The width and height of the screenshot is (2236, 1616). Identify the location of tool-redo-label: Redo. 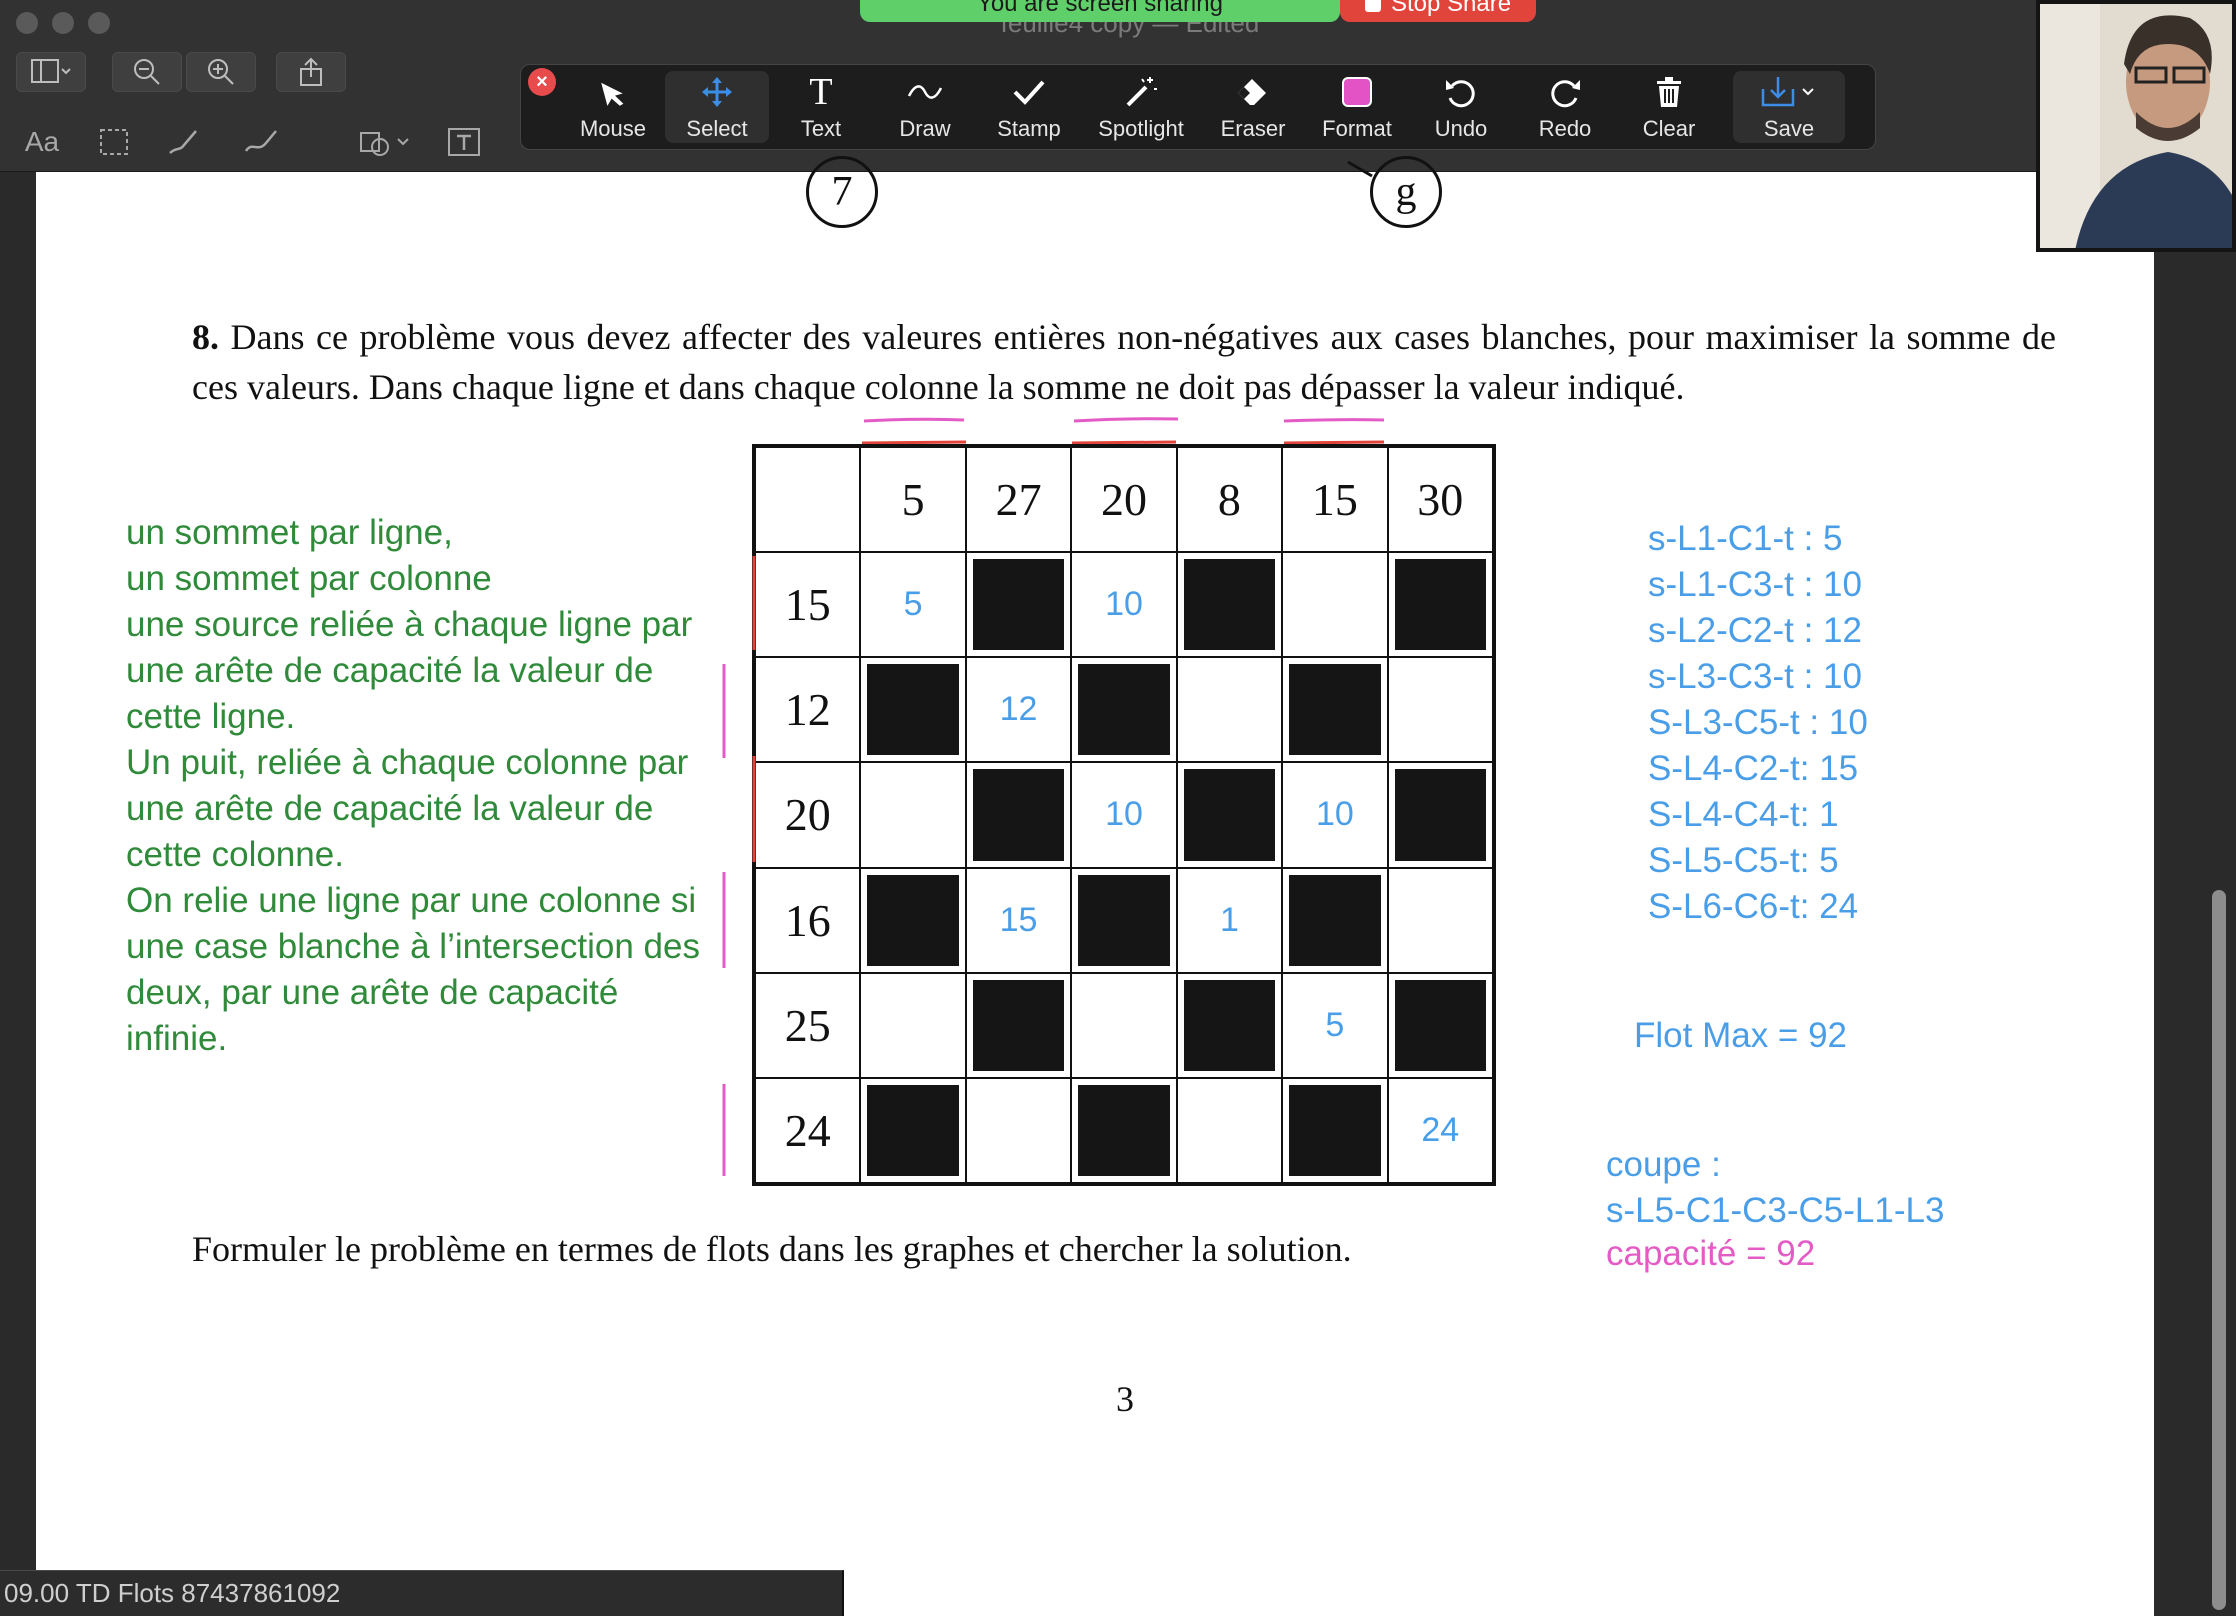
(1565, 128).